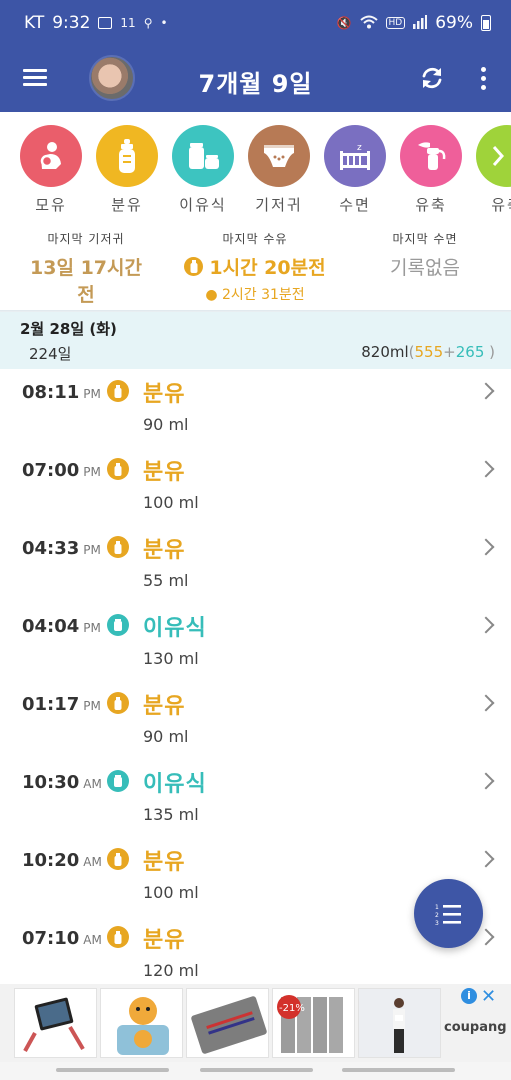 This screenshot has height=1080, width=511. Describe the element at coordinates (395, 23) in the screenshot. I see `hd-icon: HD` at that location.